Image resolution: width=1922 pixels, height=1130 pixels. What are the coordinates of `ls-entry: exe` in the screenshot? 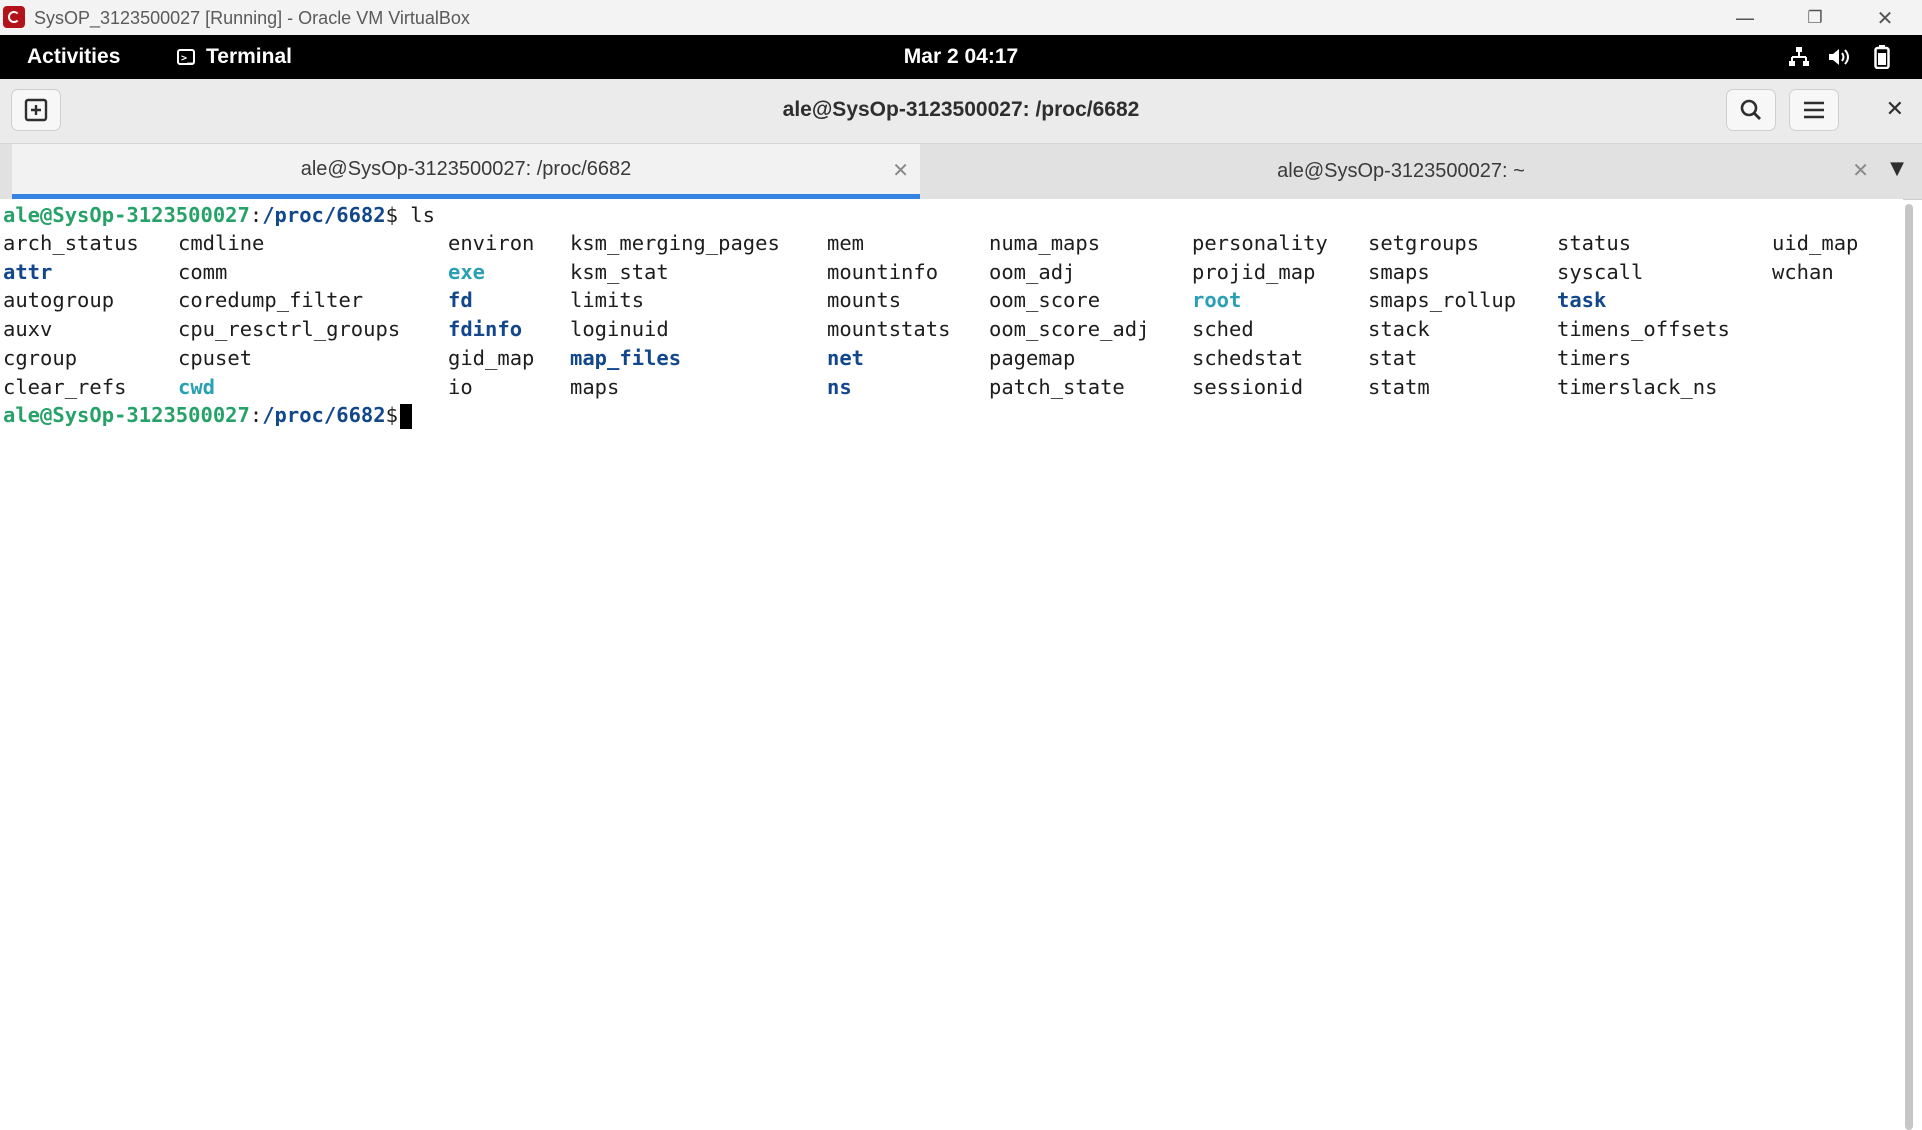 It's located at (467, 271).